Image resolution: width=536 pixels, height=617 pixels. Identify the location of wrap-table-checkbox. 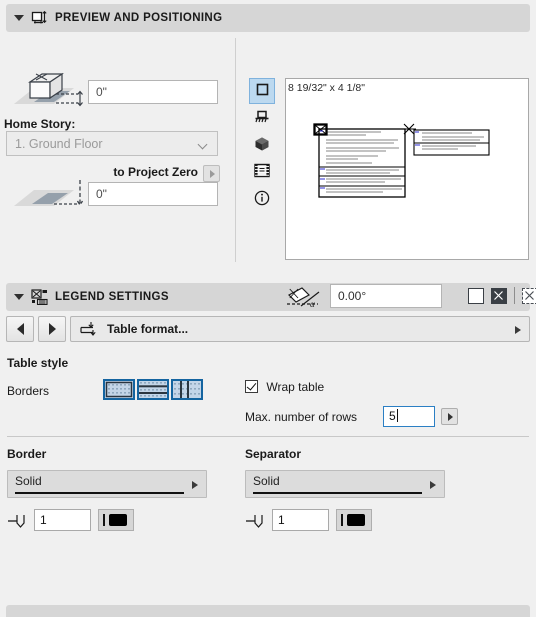
(251, 386).